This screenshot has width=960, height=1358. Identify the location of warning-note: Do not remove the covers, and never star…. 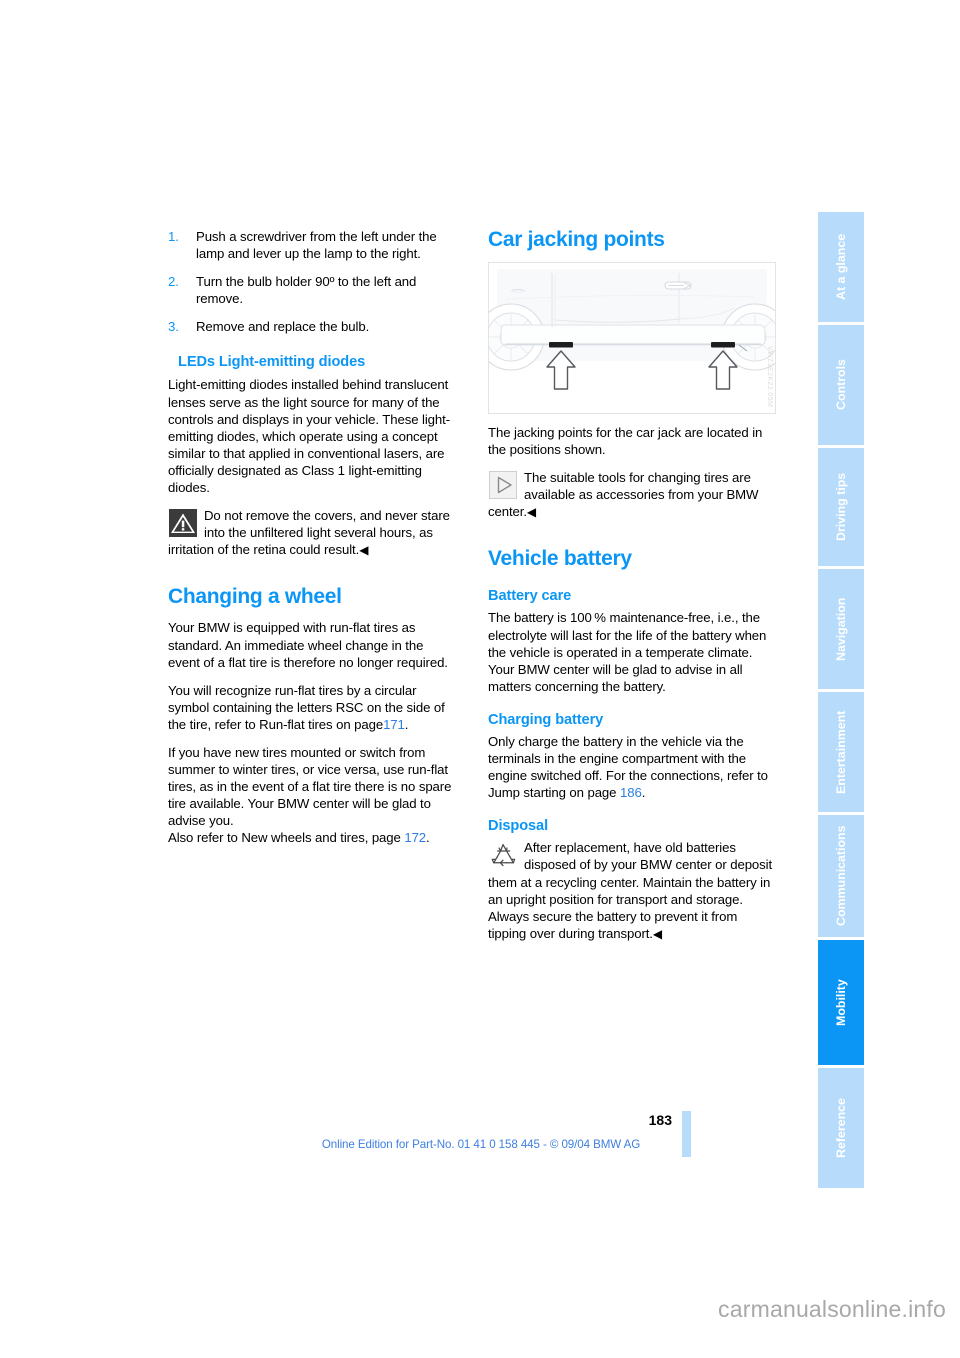
(312, 533).